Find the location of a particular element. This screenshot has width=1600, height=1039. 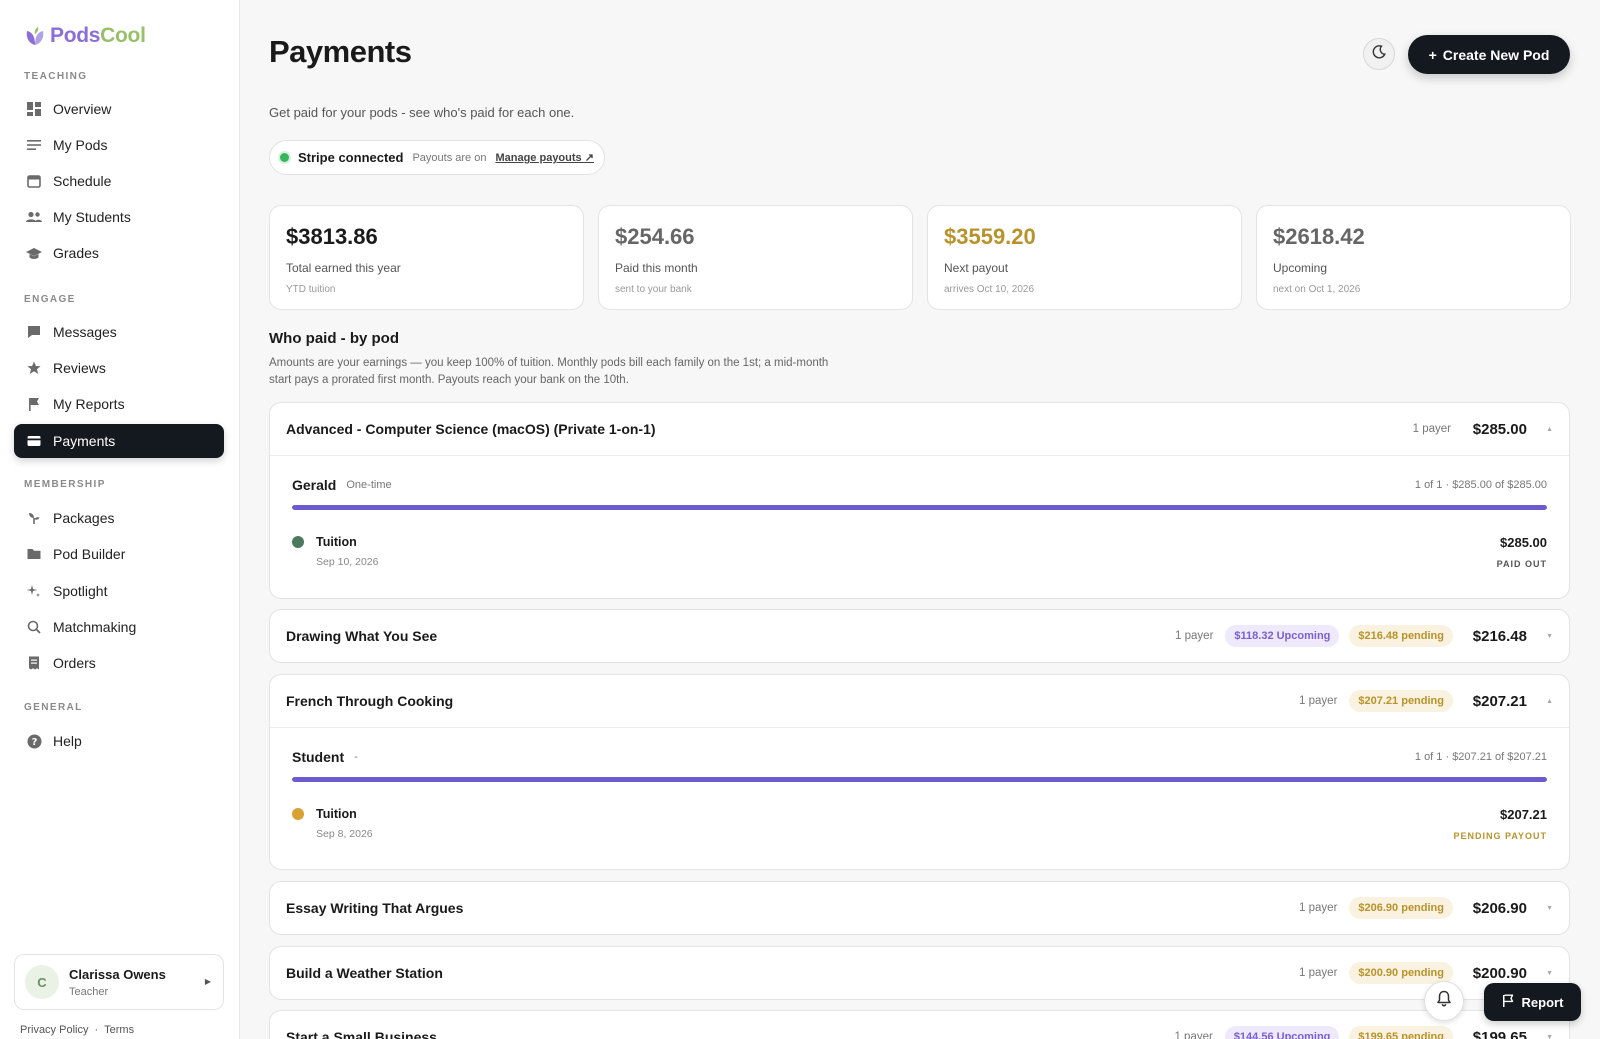

brand-name: PodsCool is located at coordinates (98, 35).